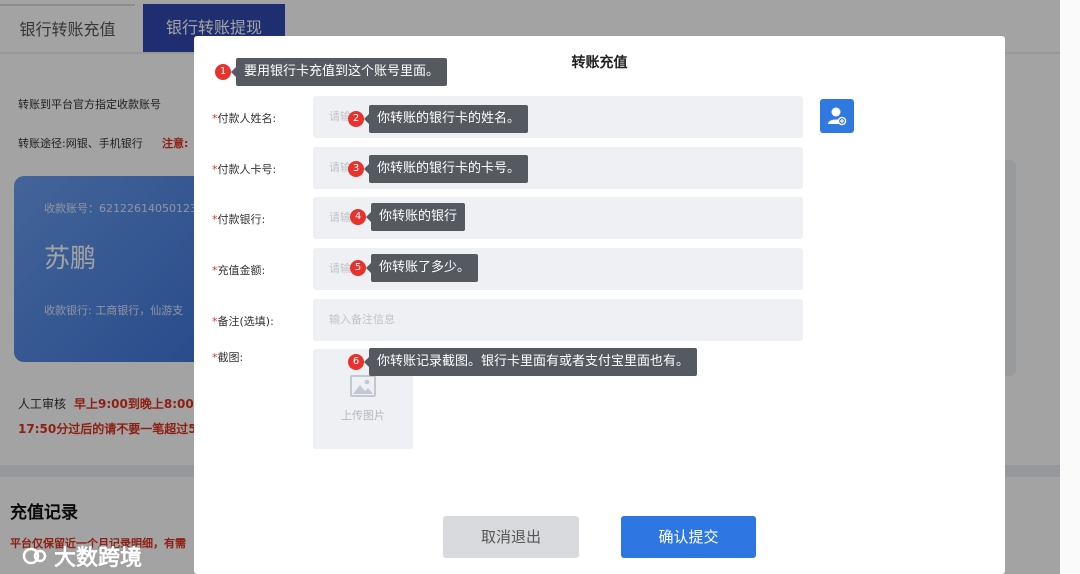 The height and width of the screenshot is (574, 1080). I want to click on annotation-4: 4 你转账的银行, so click(408, 217).